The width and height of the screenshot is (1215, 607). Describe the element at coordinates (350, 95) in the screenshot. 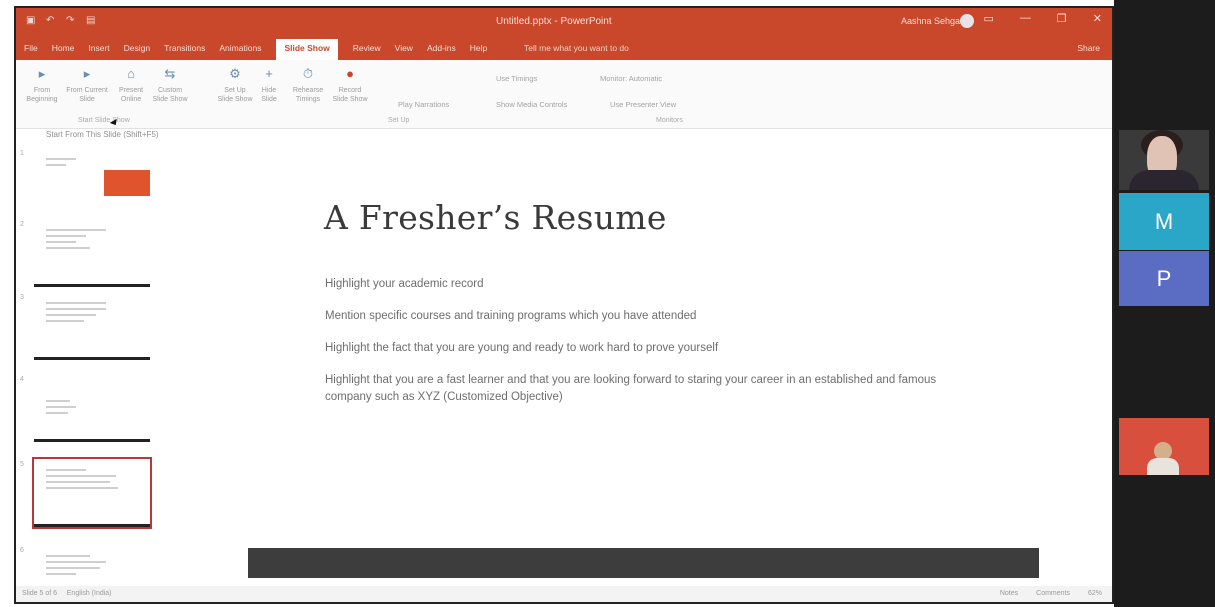

I see `record-label: Record Slide Show` at that location.